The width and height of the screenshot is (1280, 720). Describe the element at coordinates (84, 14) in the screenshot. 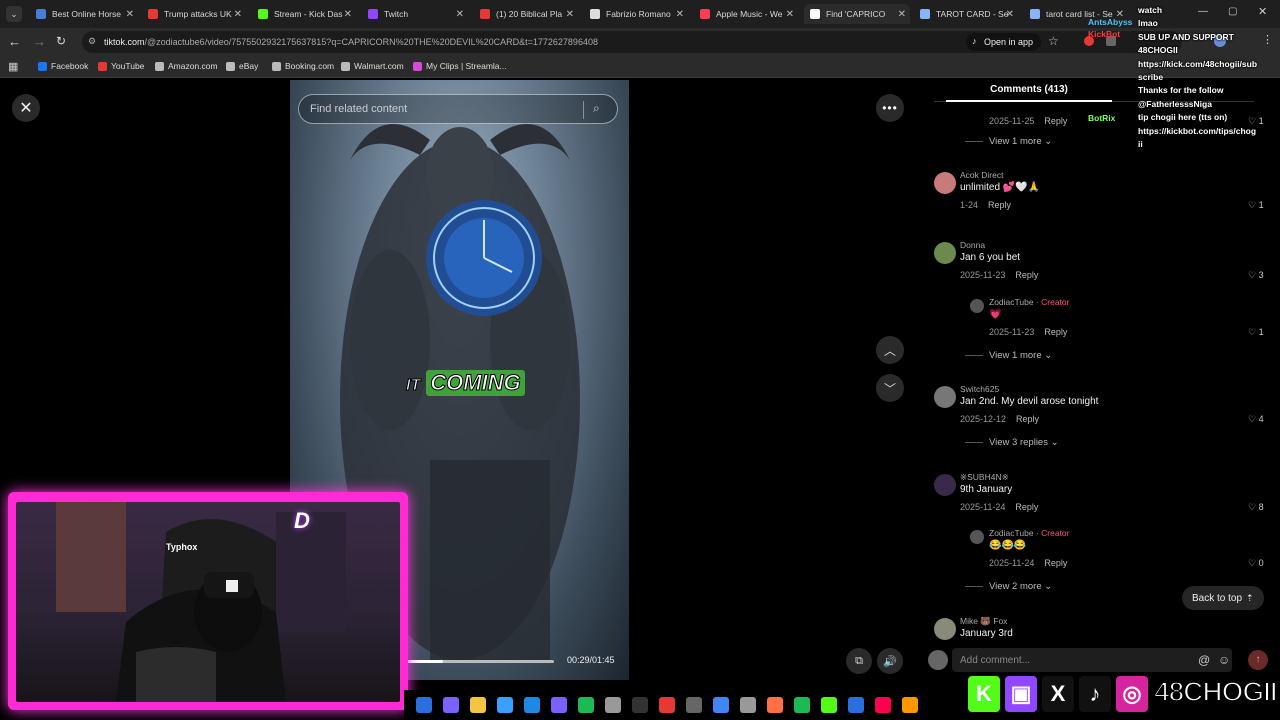

I see `browser-tab: Best Online Horse ✕` at that location.